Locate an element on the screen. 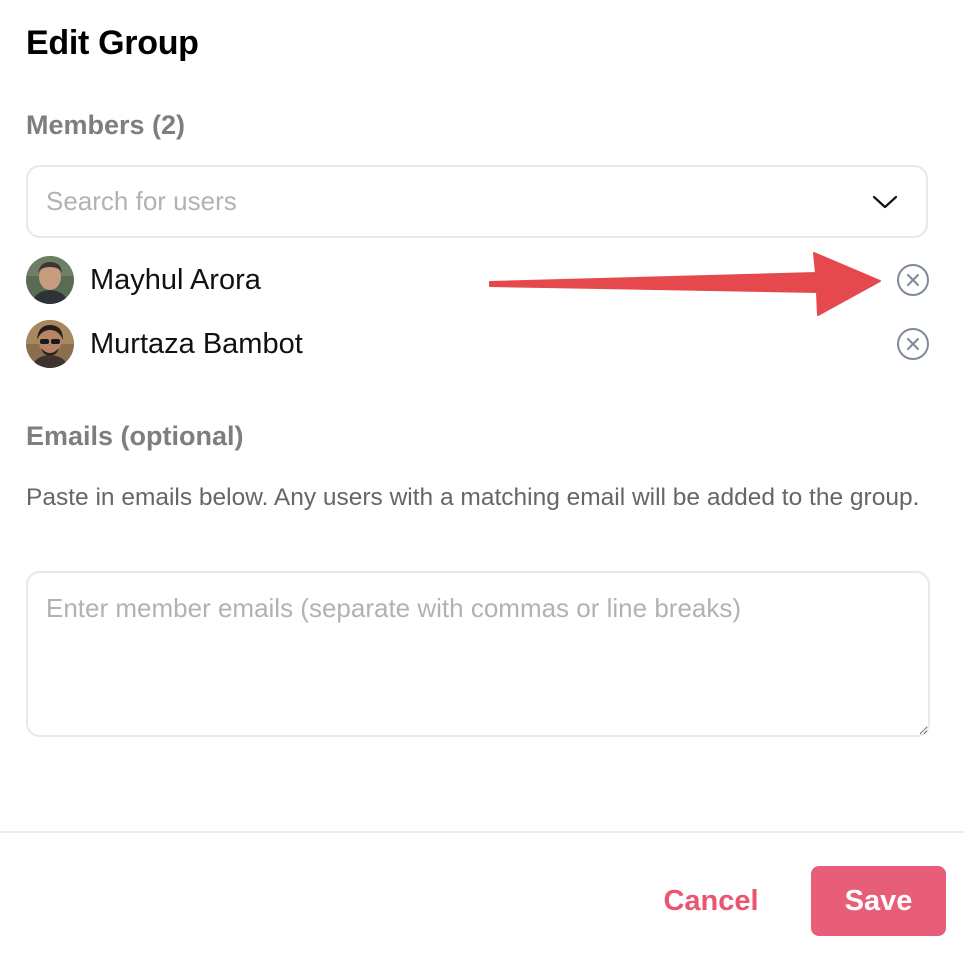 Image resolution: width=964 pixels, height=954 pixels. members-label: Members (2) is located at coordinates (106, 125).